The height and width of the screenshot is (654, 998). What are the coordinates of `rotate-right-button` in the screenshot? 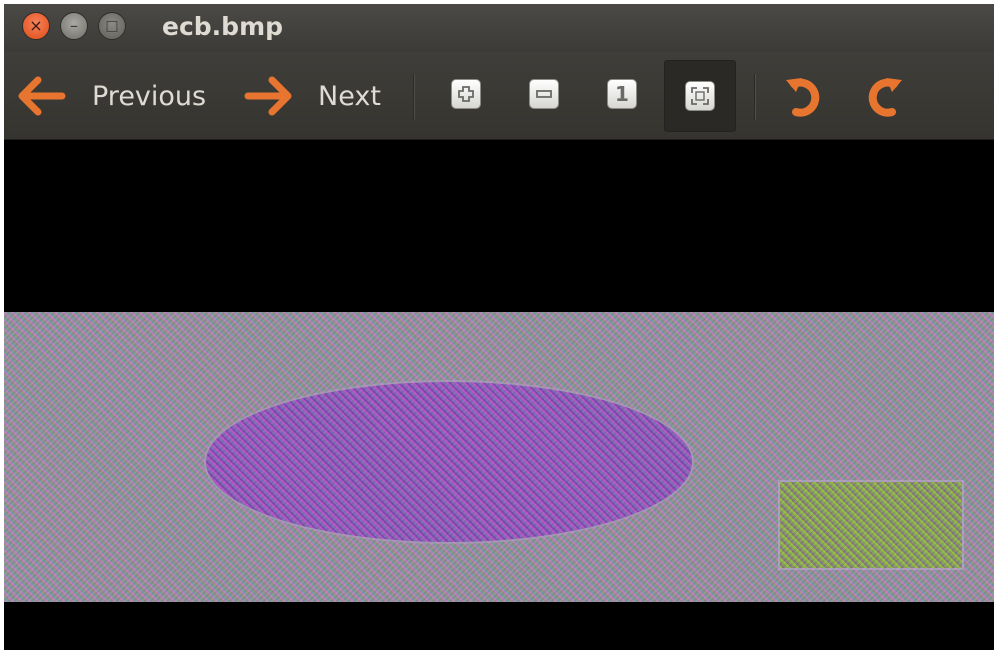 It's located at (883, 97).